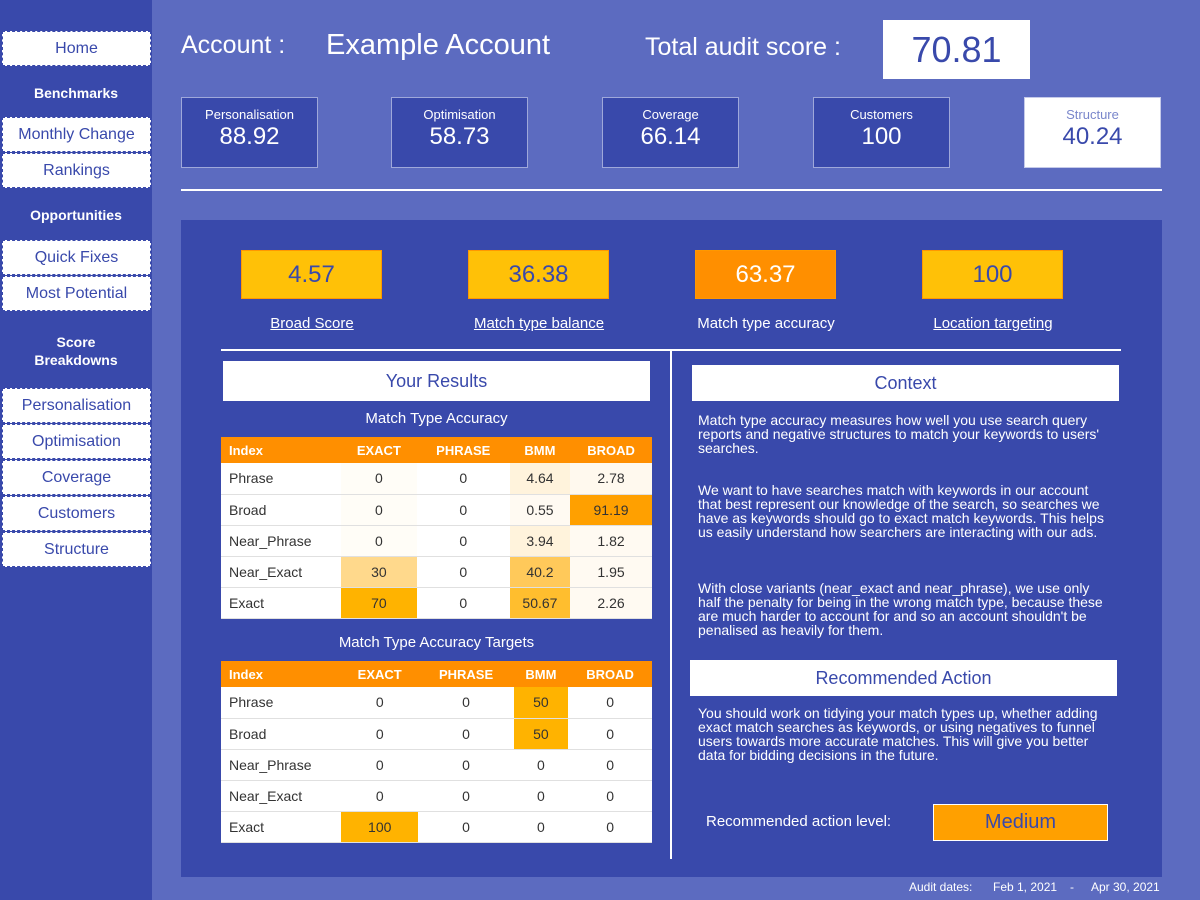 This screenshot has width=1200, height=900. Describe the element at coordinates (379, 572) in the screenshot. I see `cell: 30` at that location.